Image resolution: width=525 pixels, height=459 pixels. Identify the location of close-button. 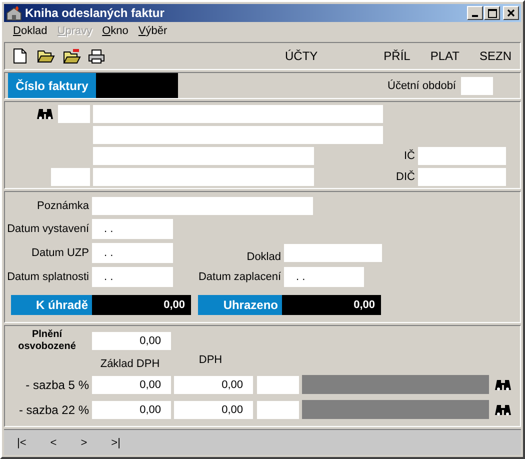
(511, 13).